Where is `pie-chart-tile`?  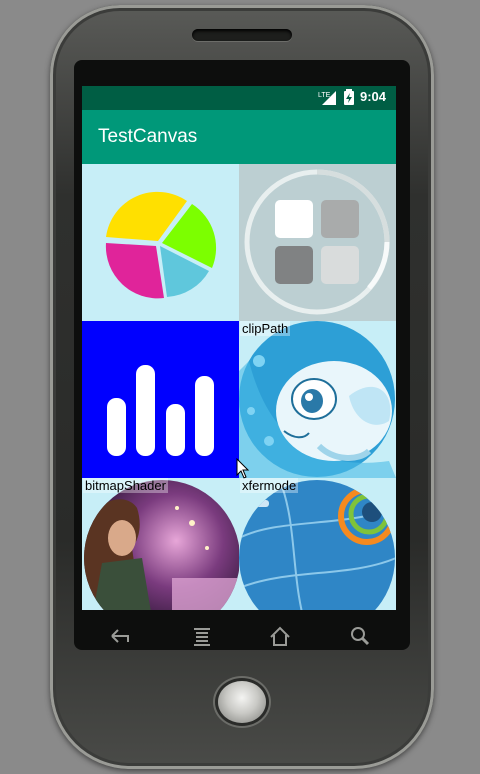
pie-chart-tile is located at coordinates (160, 242).